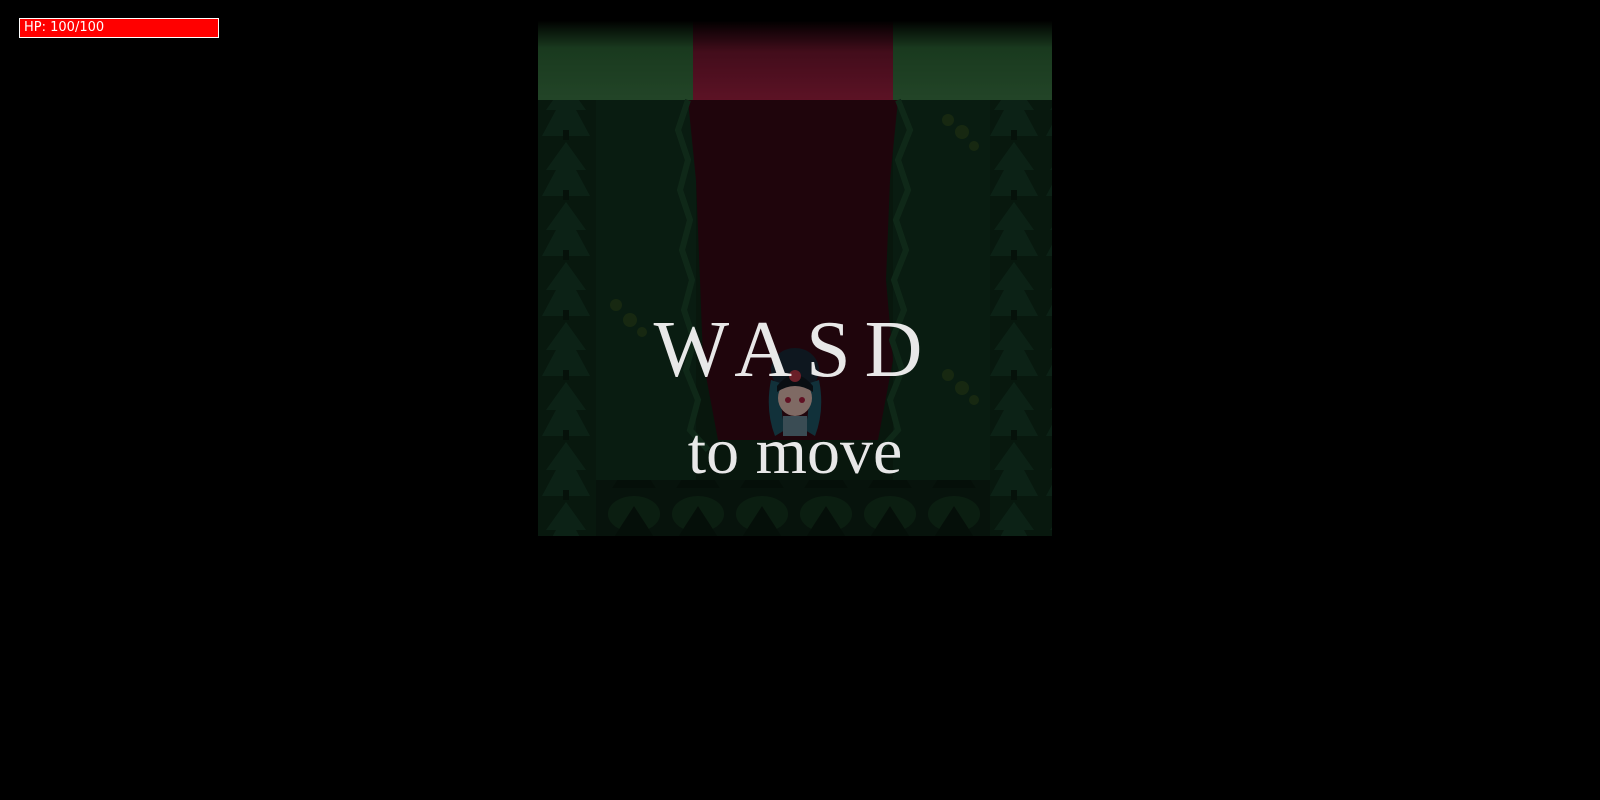  What do you see at coordinates (64, 27) in the screenshot?
I see `hp-text: HP: 100/100` at bounding box center [64, 27].